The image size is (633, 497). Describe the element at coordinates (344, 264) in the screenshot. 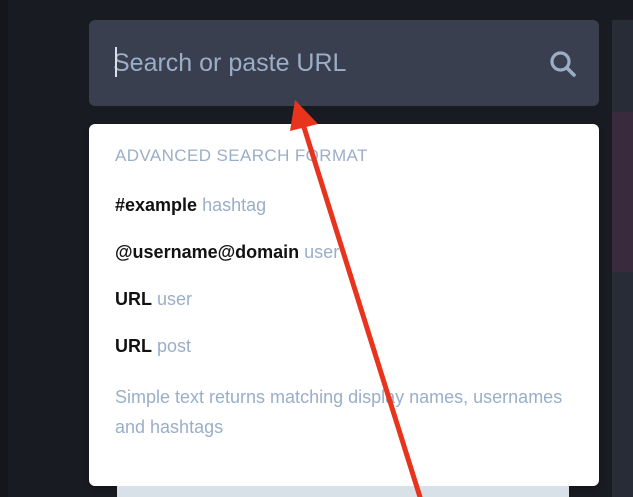

I see `format-item-user-handle: @username@domain user` at that location.